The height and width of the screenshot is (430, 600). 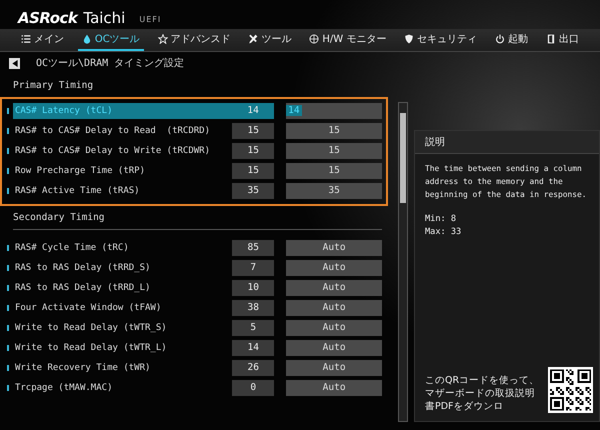 I want to click on setting-label: RAS# to CAS# Delay to Write (tRCDWR), so click(x=116, y=151).